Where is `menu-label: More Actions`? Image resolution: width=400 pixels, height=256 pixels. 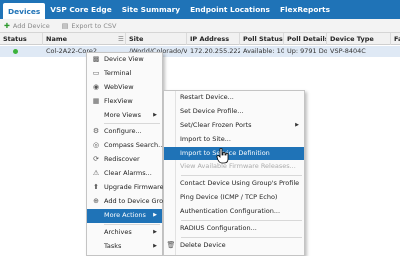
menu-label: More Actions is located at coordinates (125, 214).